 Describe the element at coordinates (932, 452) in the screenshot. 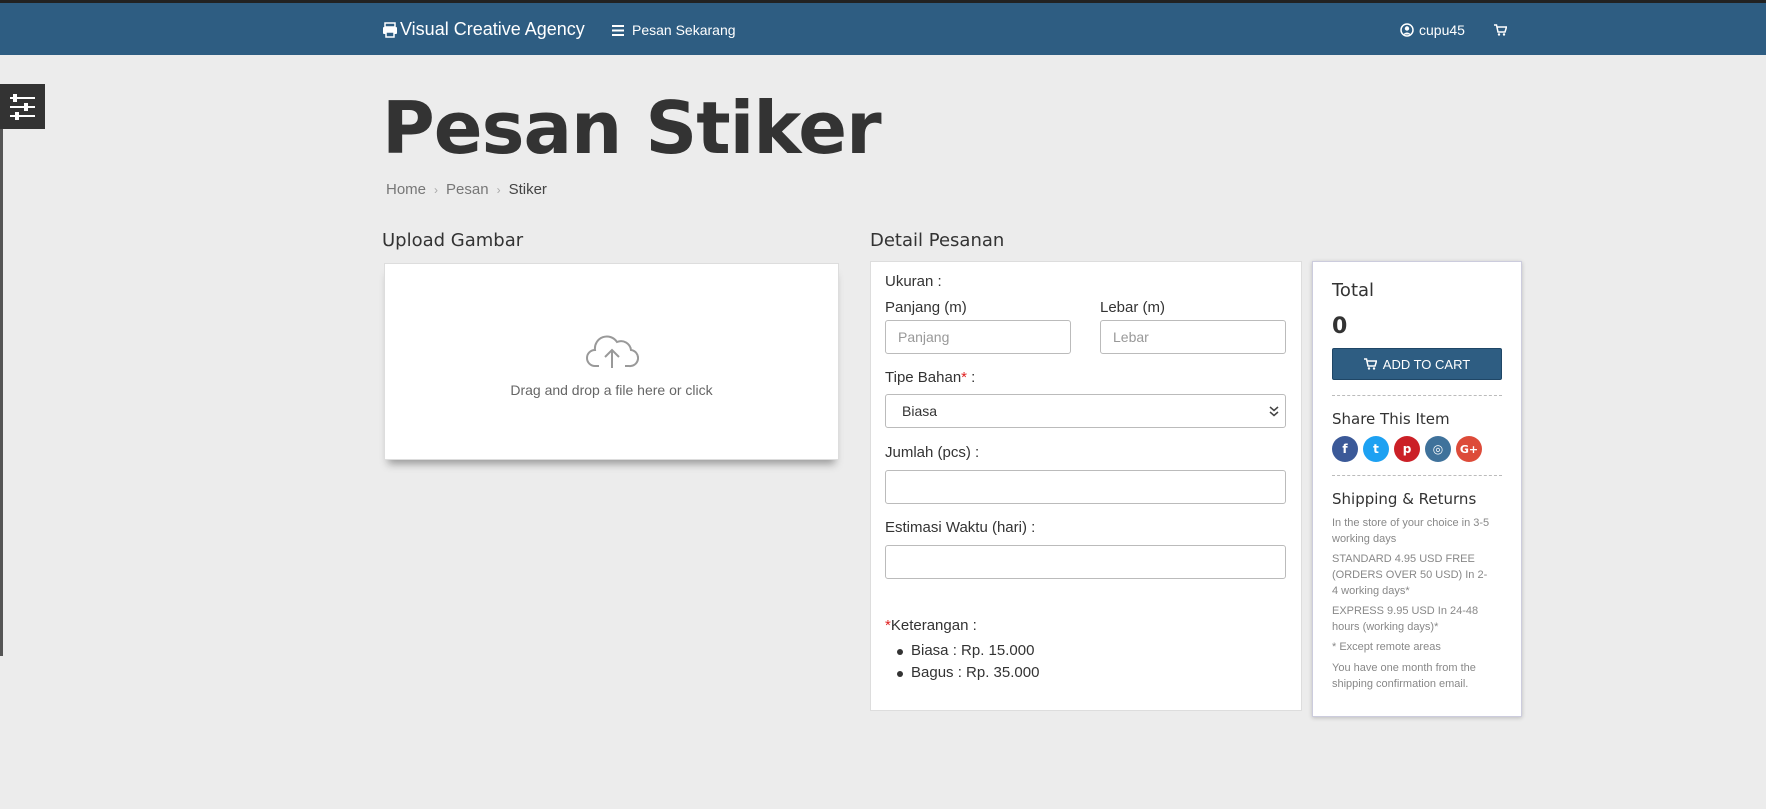

I see `quantity-label: Jumlah (pcs) :` at that location.